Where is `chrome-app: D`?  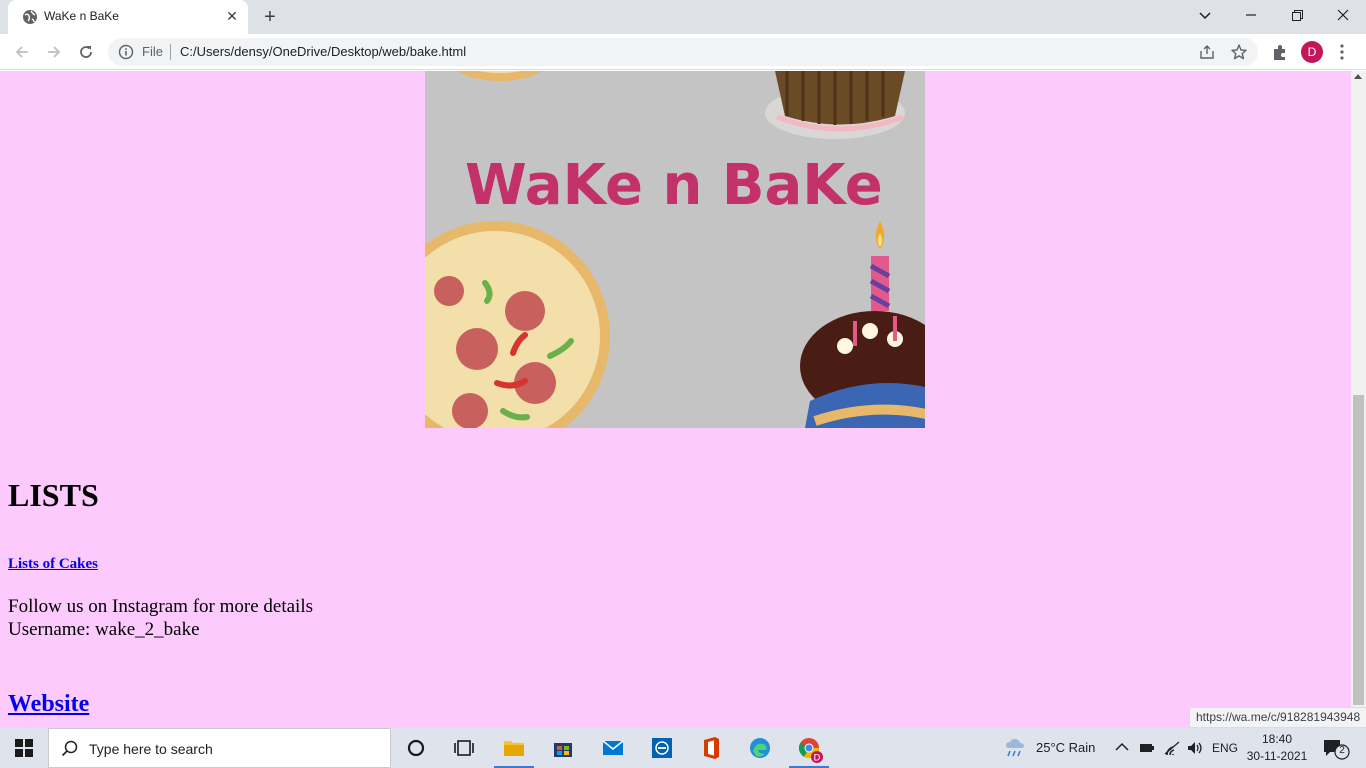 chrome-app: D is located at coordinates (809, 748).